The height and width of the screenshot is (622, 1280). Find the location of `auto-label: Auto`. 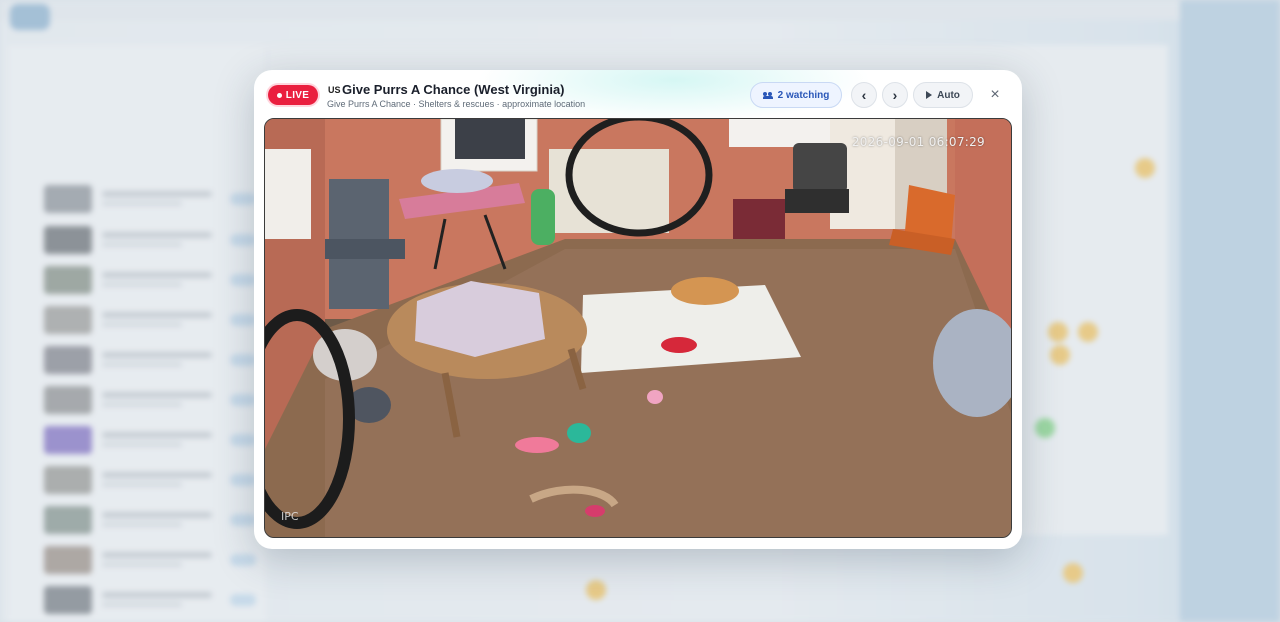

auto-label: Auto is located at coordinates (948, 95).